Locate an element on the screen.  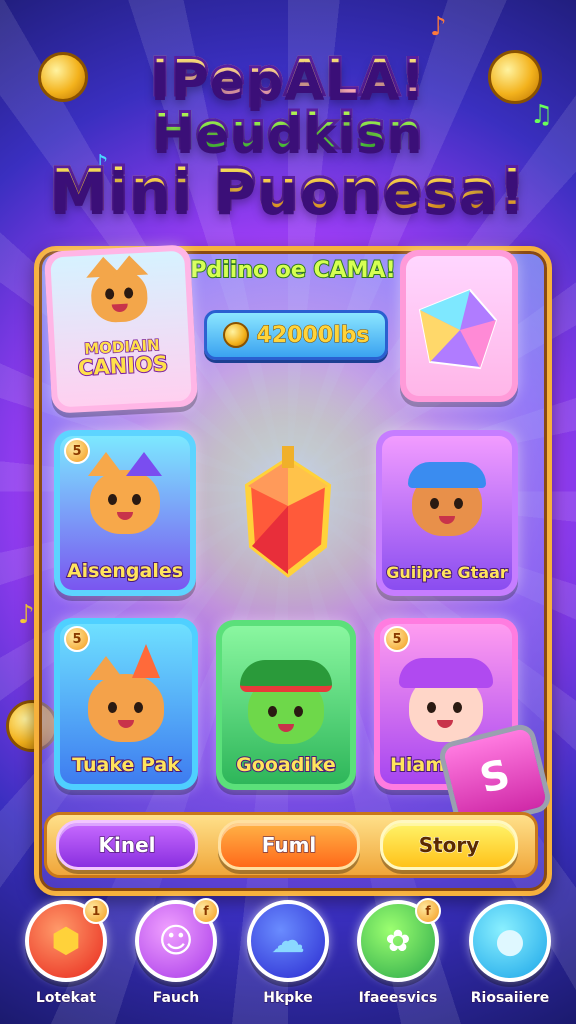
hat is located at coordinates (286, 676).